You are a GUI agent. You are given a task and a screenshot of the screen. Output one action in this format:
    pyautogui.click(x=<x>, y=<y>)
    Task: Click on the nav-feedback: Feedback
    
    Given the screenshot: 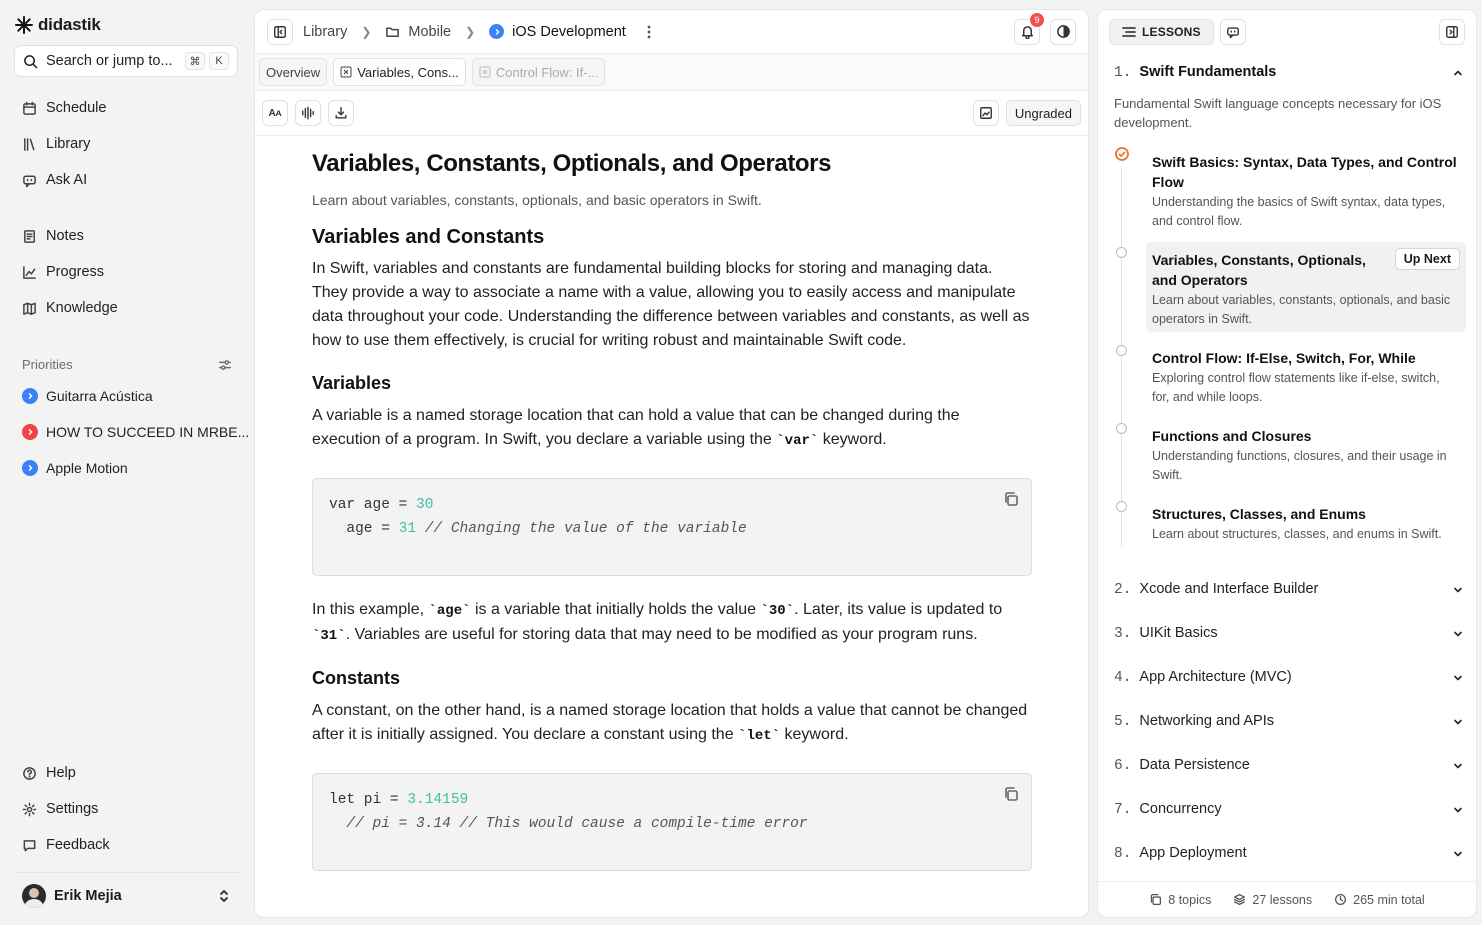 What is the action you would take?
    pyautogui.click(x=66, y=845)
    